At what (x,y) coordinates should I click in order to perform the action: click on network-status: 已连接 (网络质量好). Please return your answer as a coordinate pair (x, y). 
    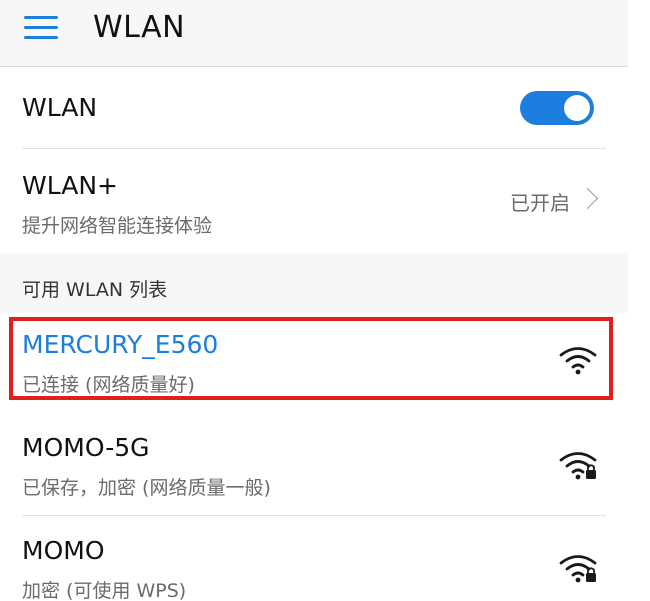
    Looking at the image, I should click on (108, 385).